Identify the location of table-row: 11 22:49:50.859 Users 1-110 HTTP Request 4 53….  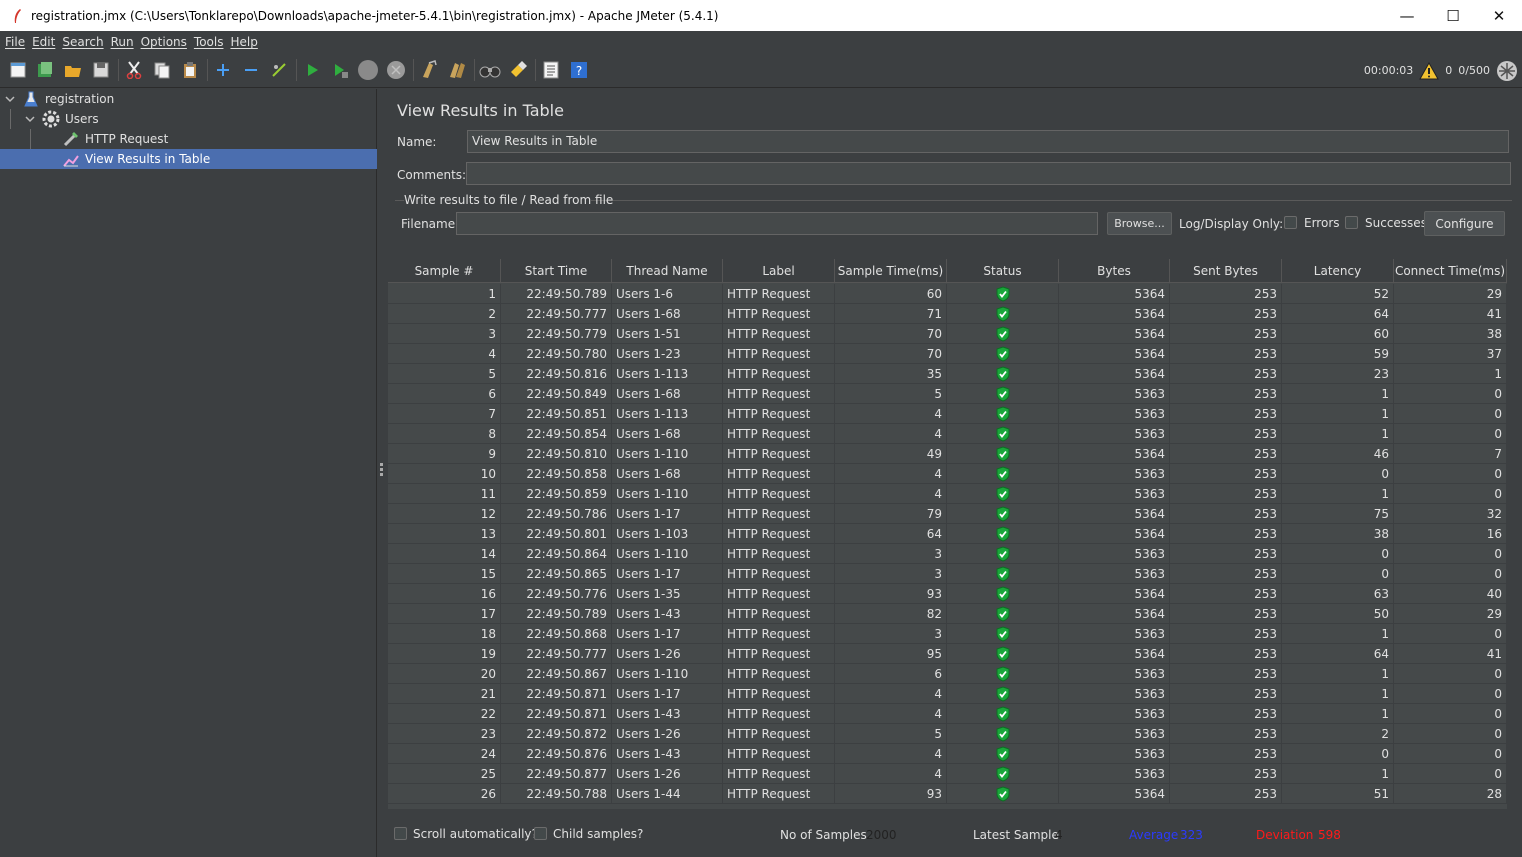
(947, 494).